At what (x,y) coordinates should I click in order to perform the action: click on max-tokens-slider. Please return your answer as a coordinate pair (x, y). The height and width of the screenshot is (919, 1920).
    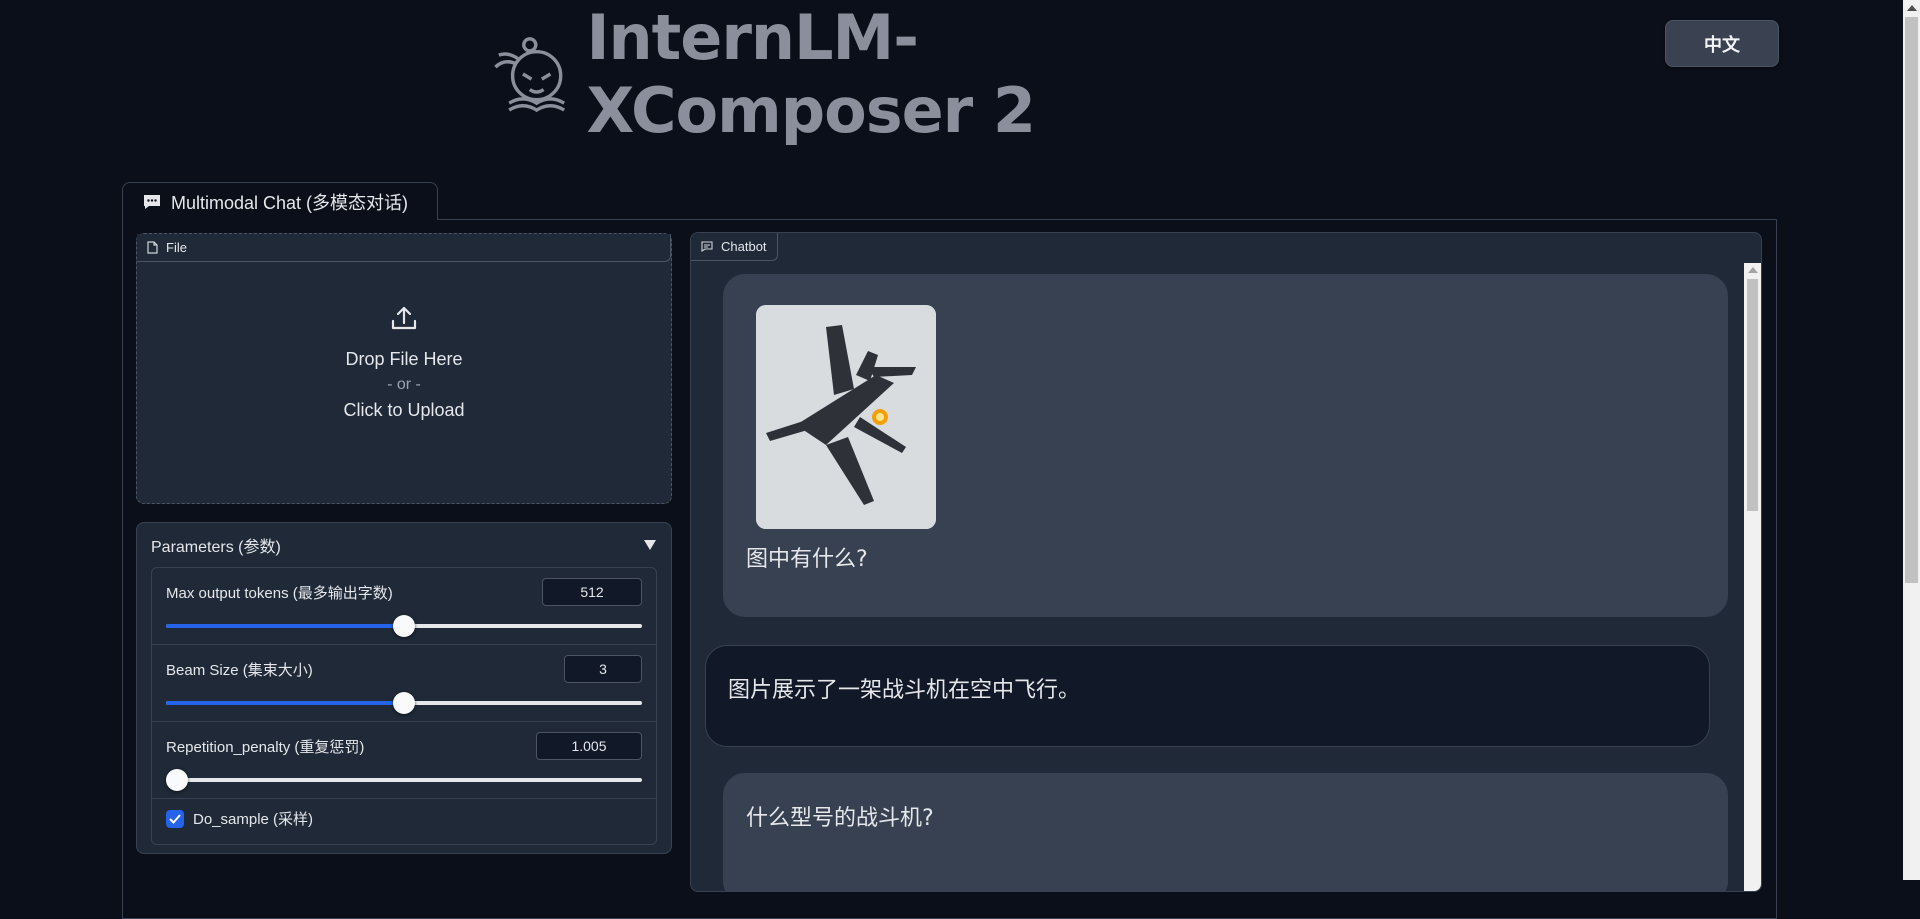
    Looking at the image, I should click on (404, 626).